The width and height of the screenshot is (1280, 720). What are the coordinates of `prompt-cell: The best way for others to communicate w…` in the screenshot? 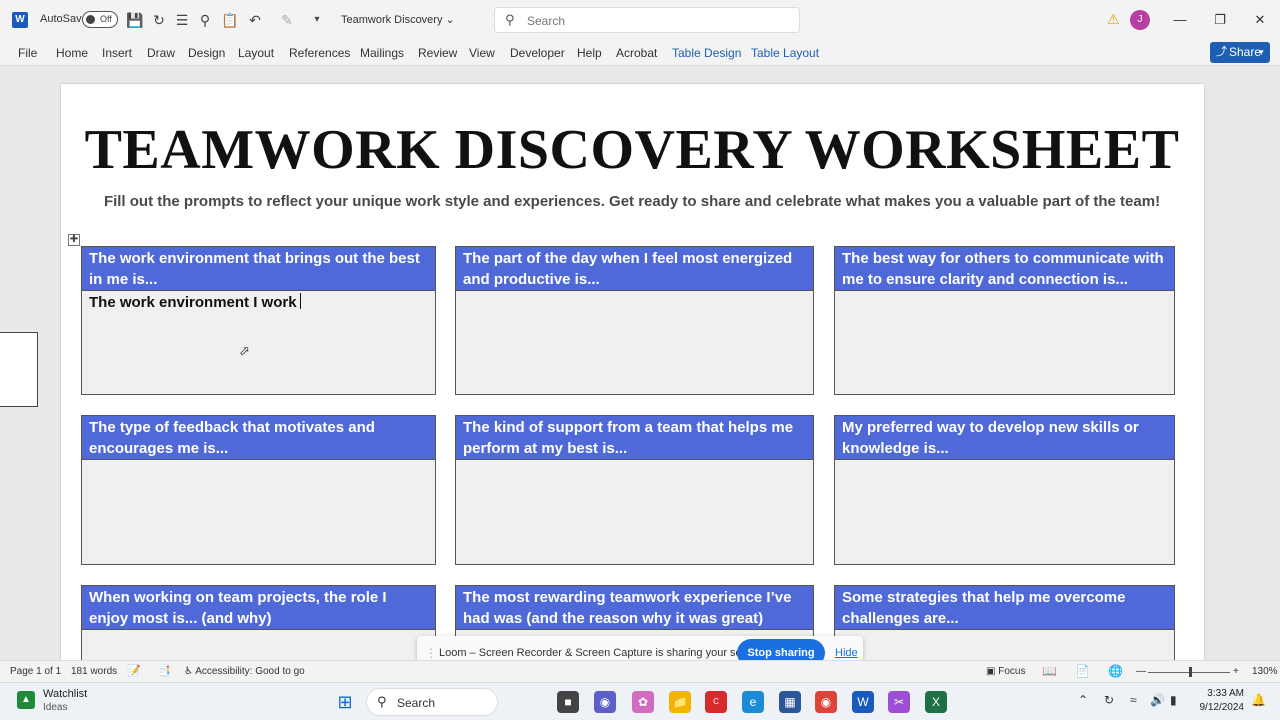 It's located at (1004, 320).